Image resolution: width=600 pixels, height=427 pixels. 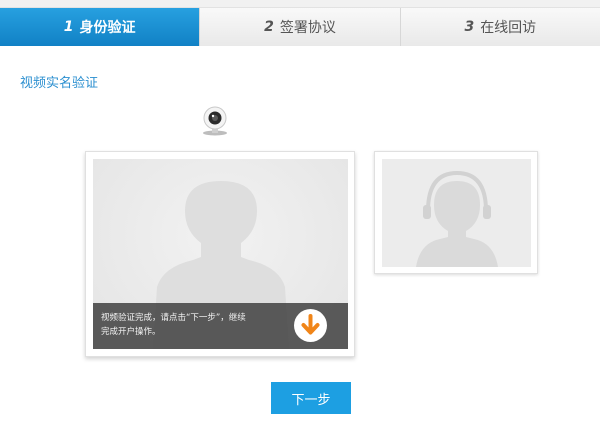 I want to click on top-bar, so click(x=300, y=4).